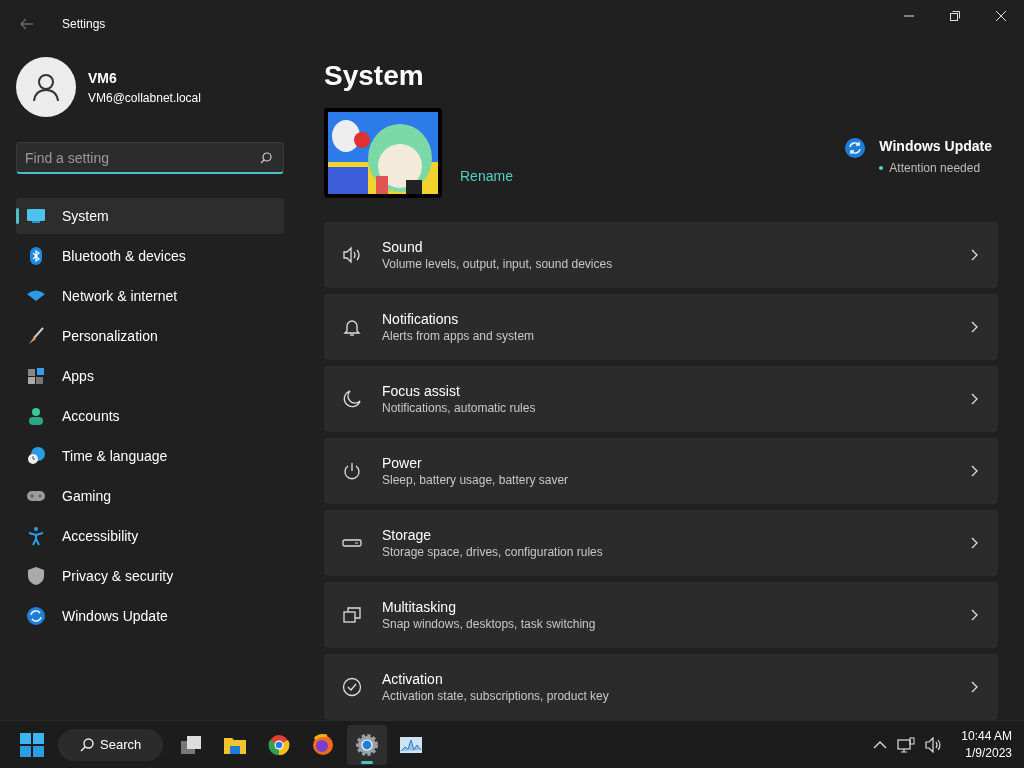 The width and height of the screenshot is (1024, 768). I want to click on chevron-up-icon, so click(880, 744).